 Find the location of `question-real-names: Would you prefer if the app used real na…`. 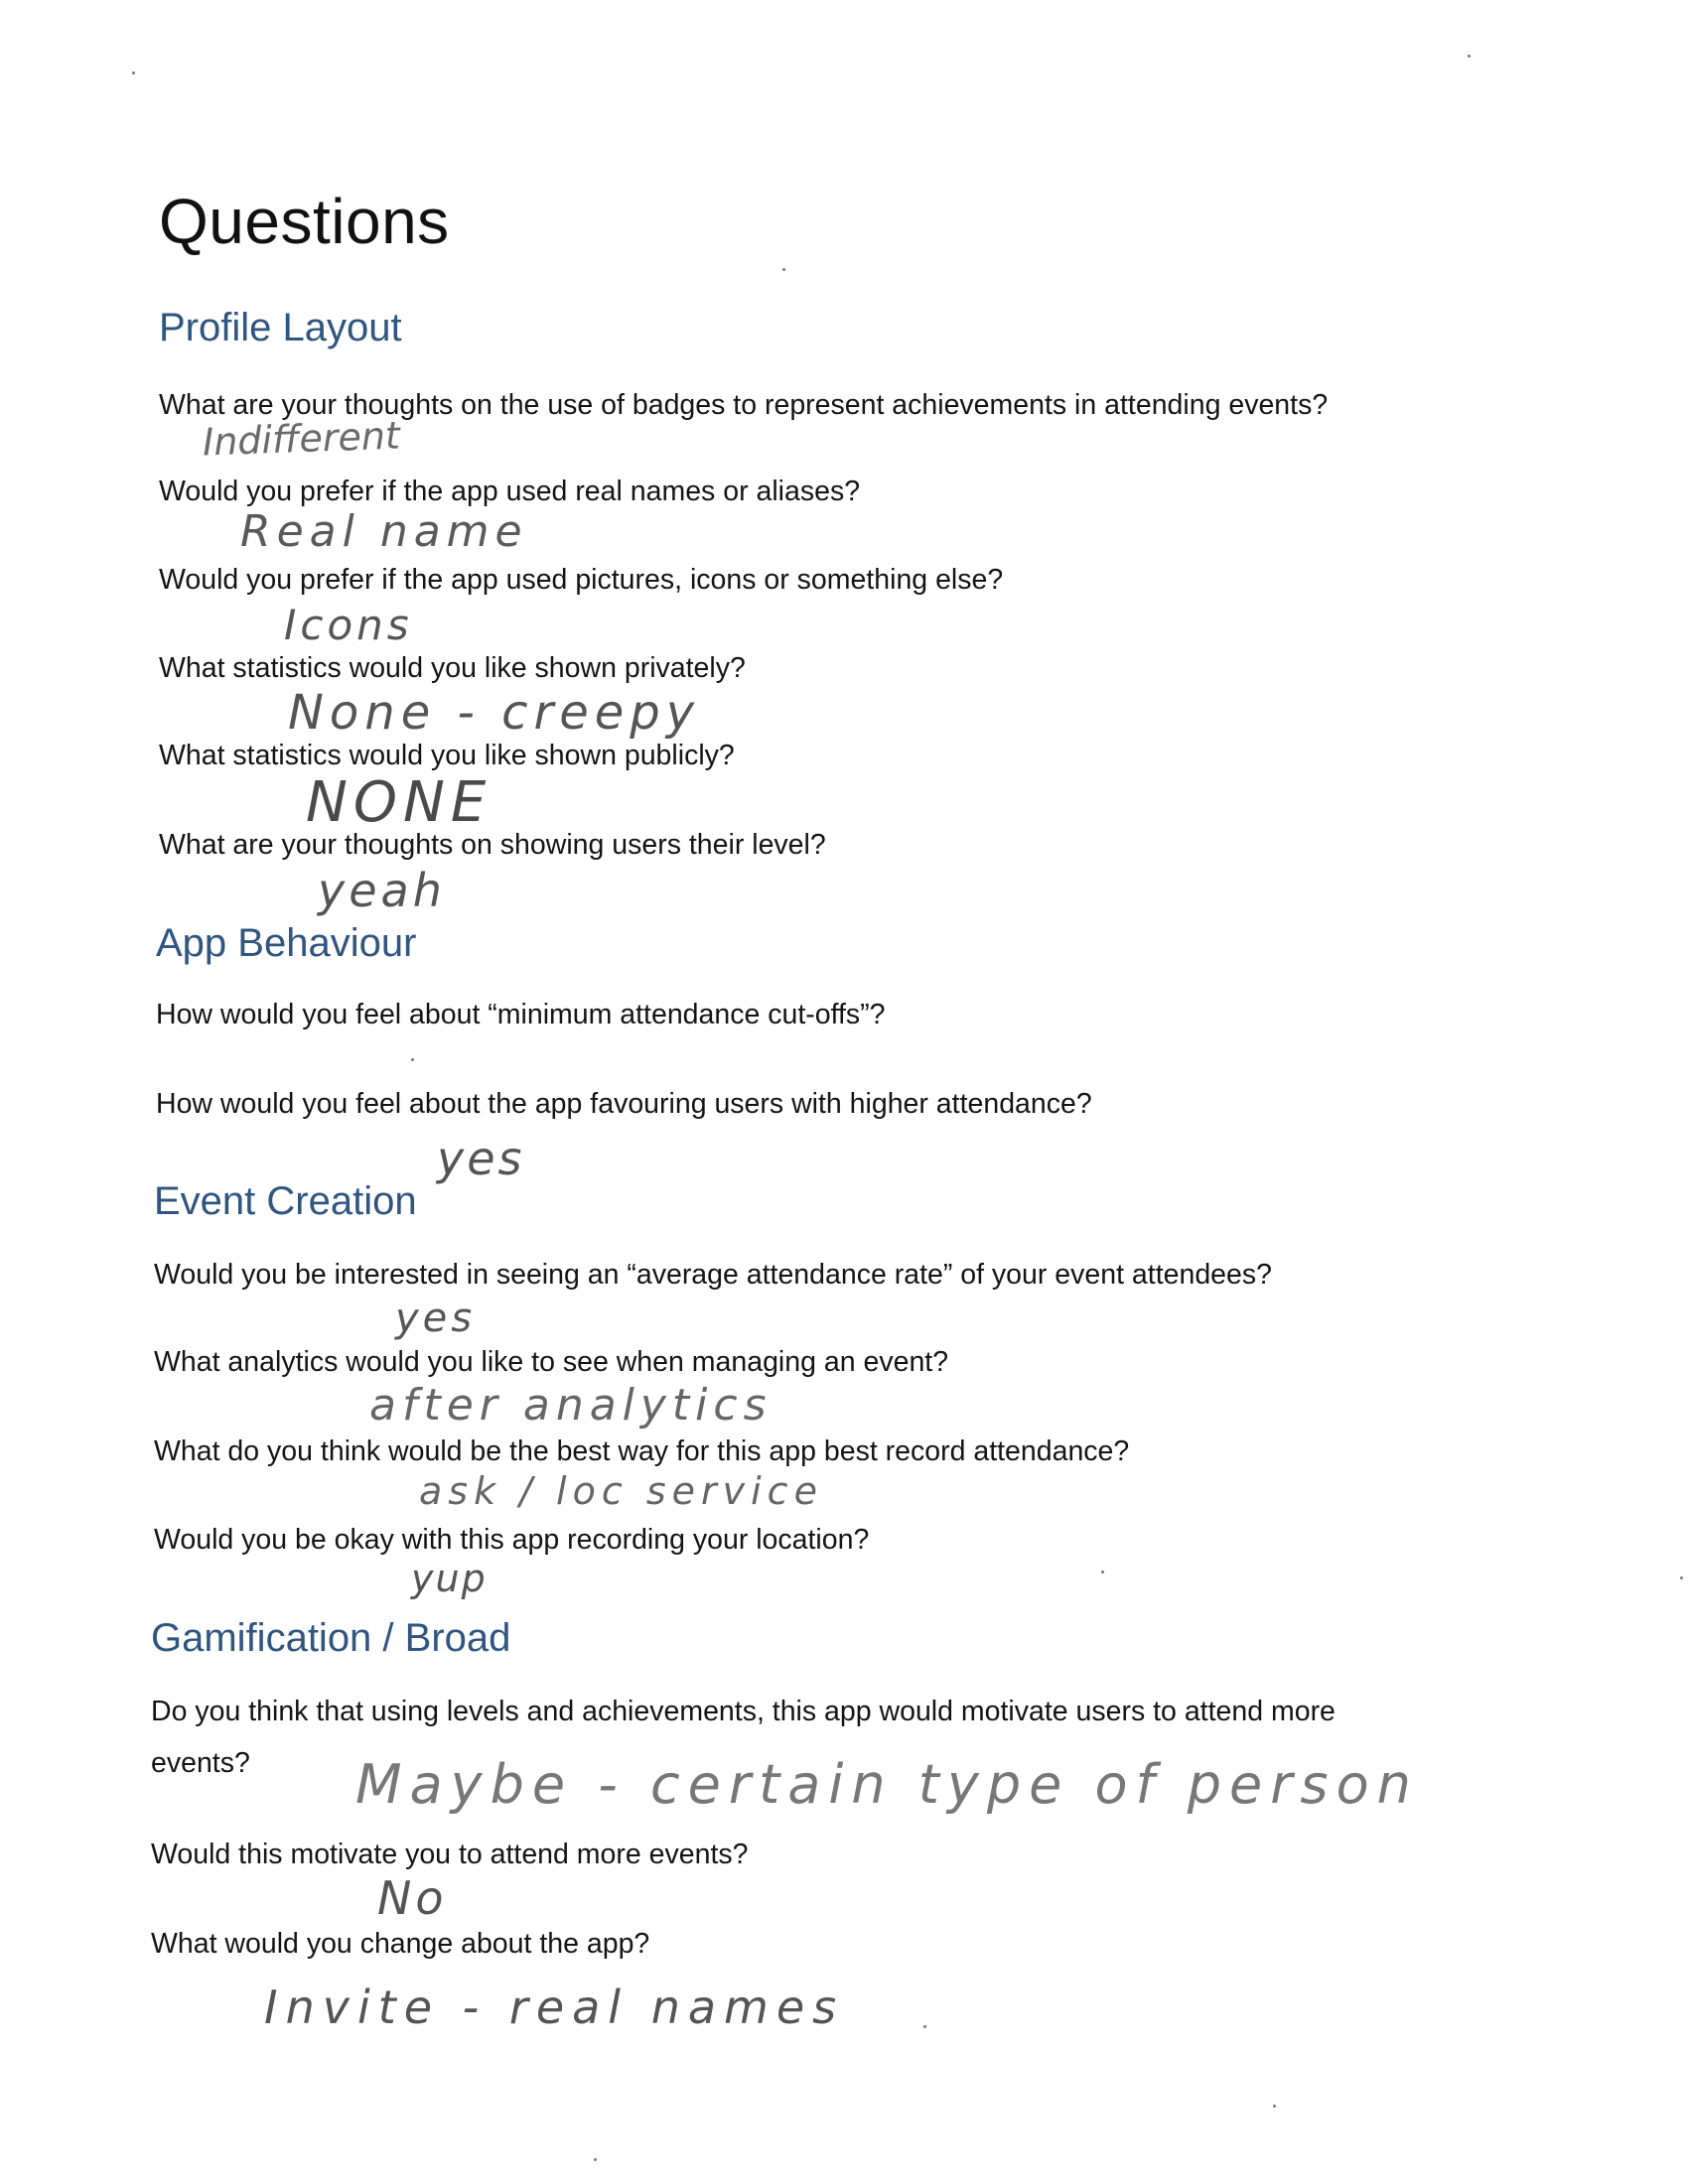

question-real-names: Would you prefer if the app used real na… is located at coordinates (510, 491).